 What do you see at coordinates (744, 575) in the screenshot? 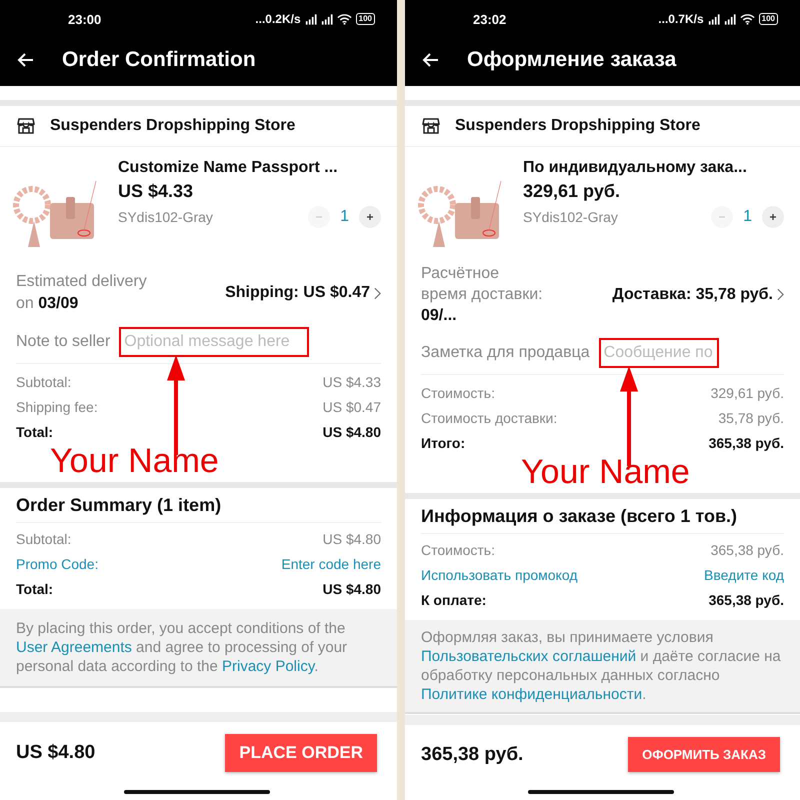
I see `promo-code-link: Введите код` at bounding box center [744, 575].